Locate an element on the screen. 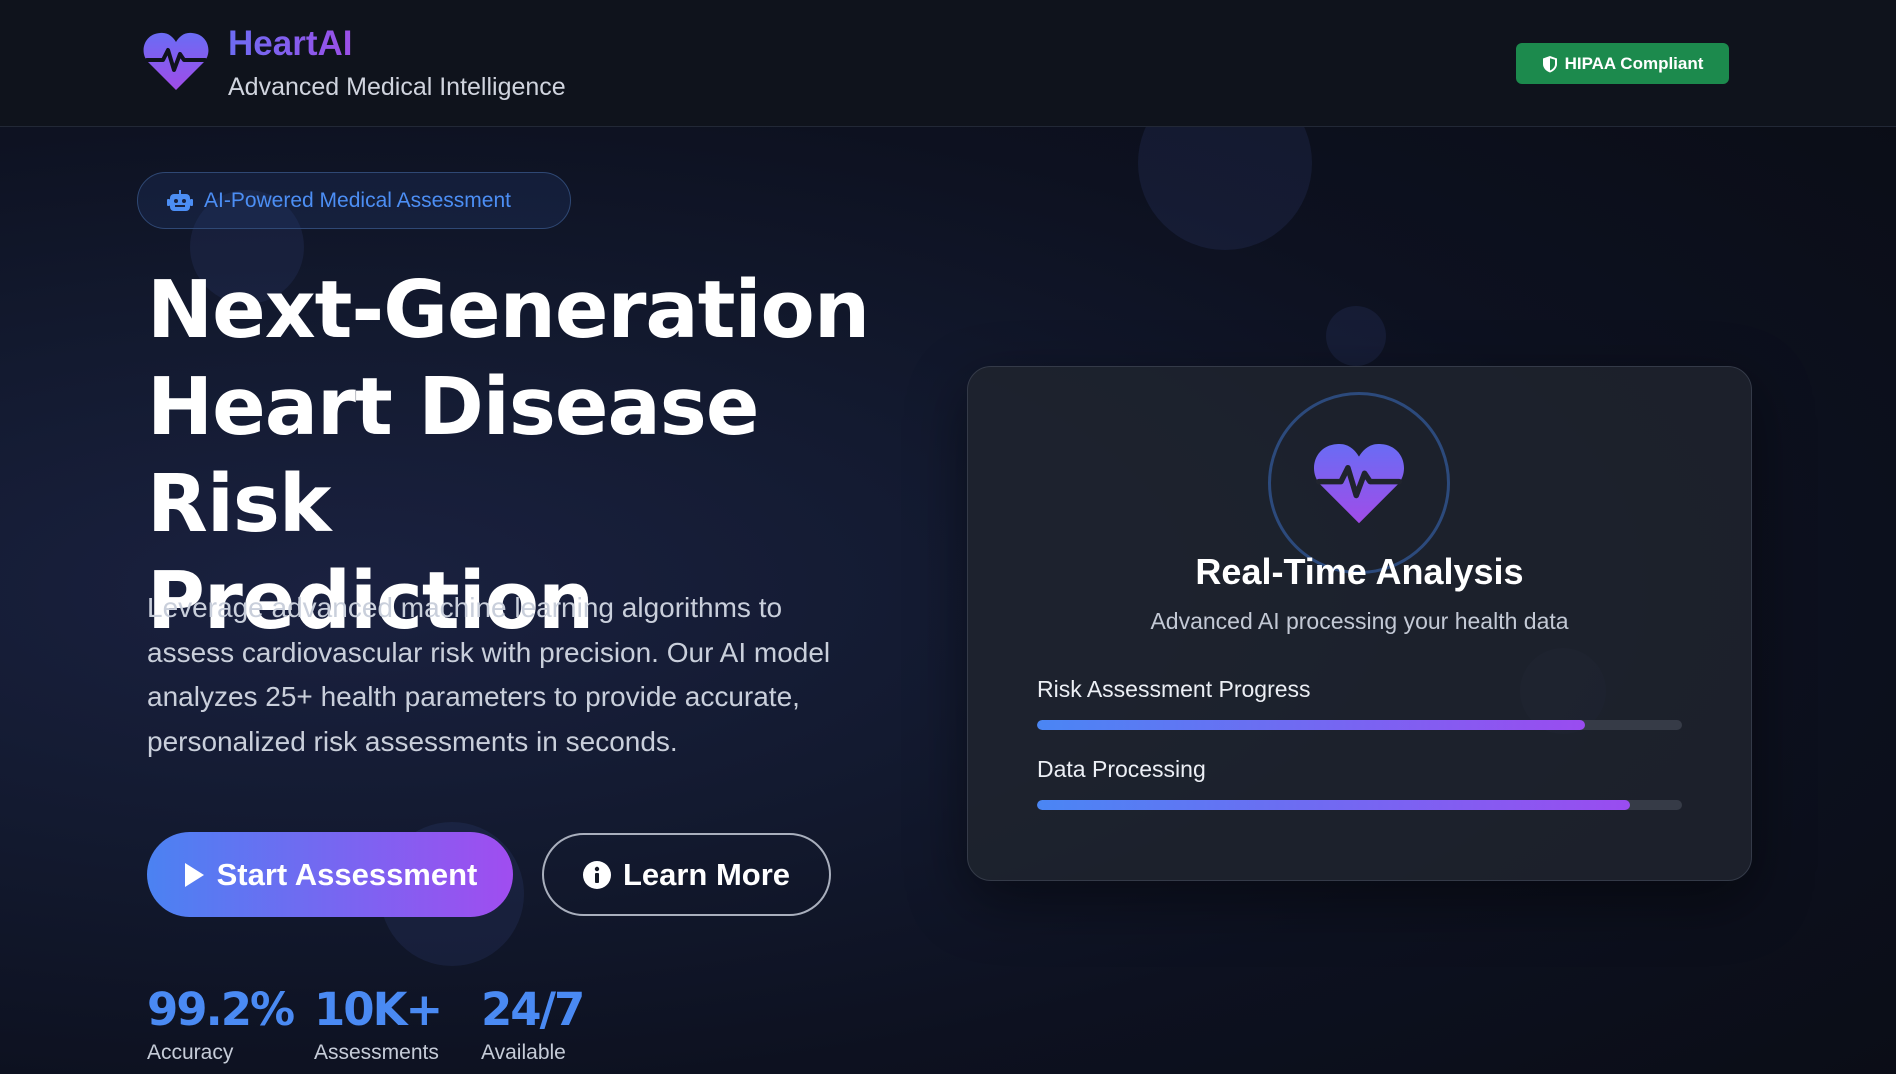 This screenshot has height=1074, width=1896. stat-label: Accuracy is located at coordinates (190, 1052).